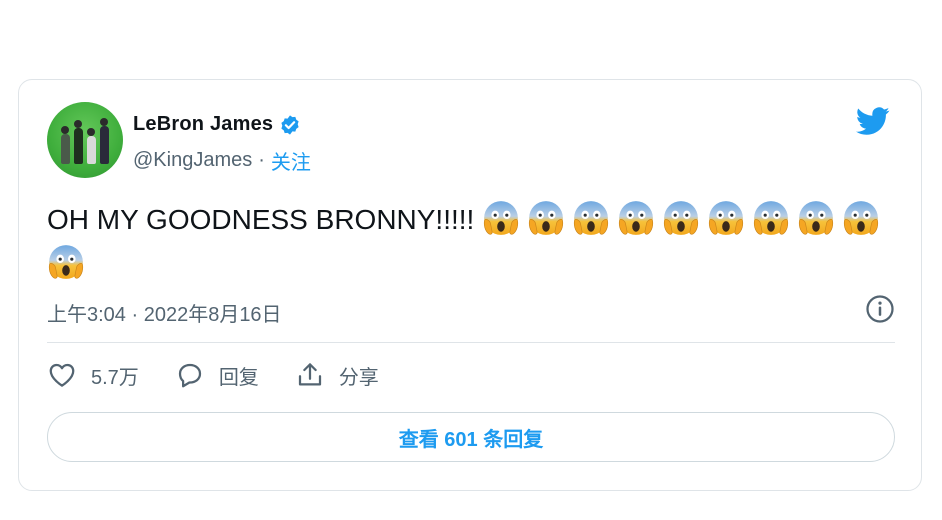 This screenshot has width=942, height=520. I want to click on author-handle-row: @KingJames · 关注, so click(222, 160).